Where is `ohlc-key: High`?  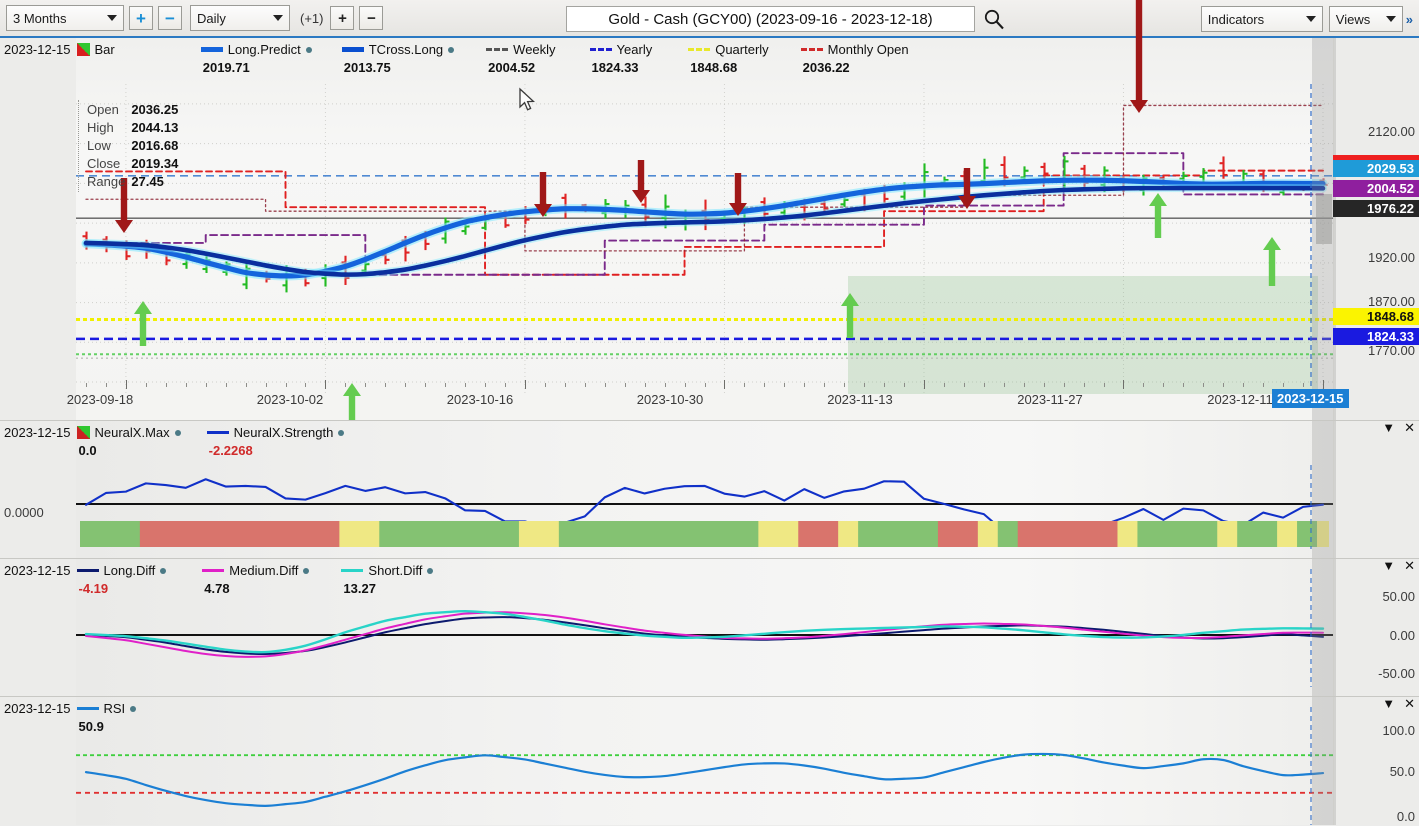
ohlc-key: High is located at coordinates (100, 127).